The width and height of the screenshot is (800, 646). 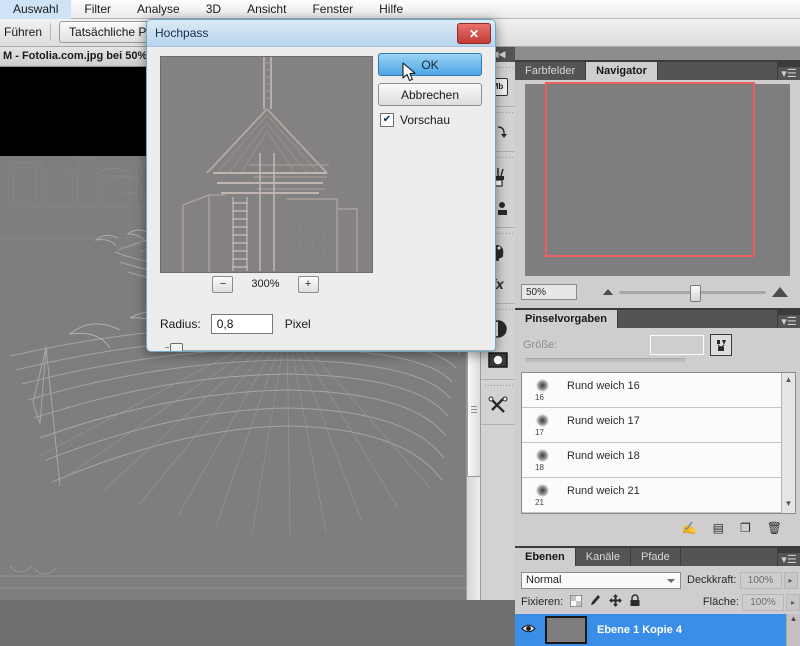 I want to click on brush-tabbar-filler, so click(x=697, y=319).